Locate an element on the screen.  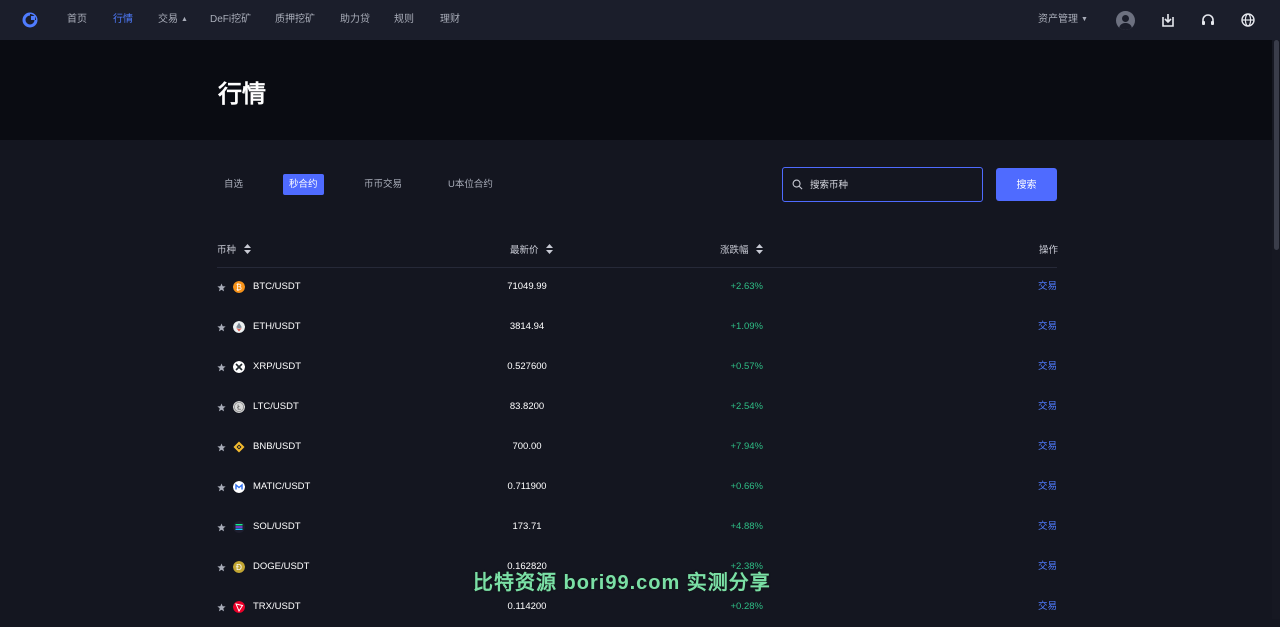
nav-item-trade-label: 交易 is located at coordinates (168, 19).